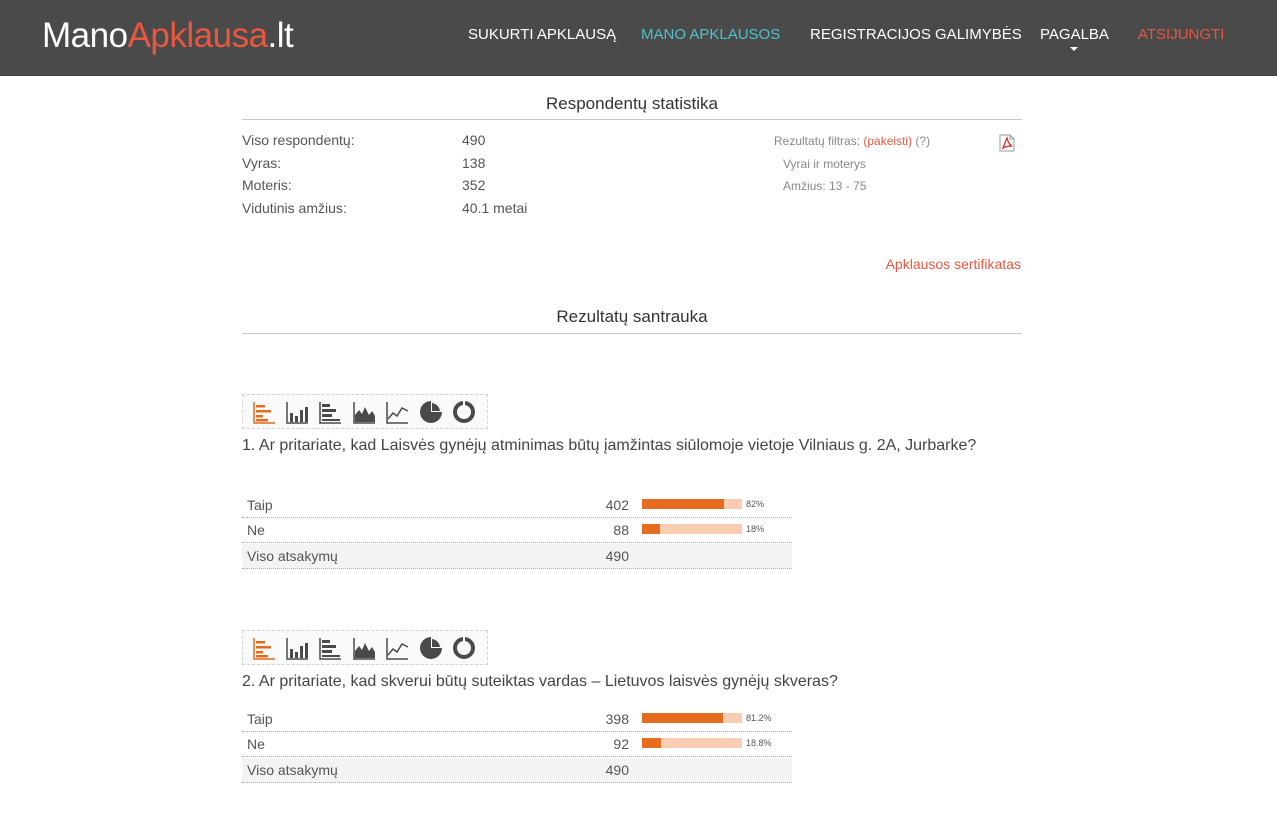 The height and width of the screenshot is (821, 1277). What do you see at coordinates (759, 718) in the screenshot?
I see `answer-percent: 81.2%` at bounding box center [759, 718].